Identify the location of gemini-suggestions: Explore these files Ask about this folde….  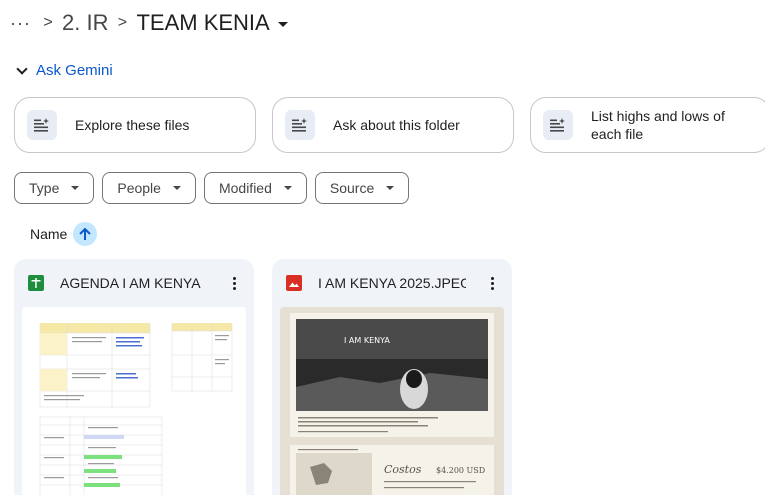
(389, 125).